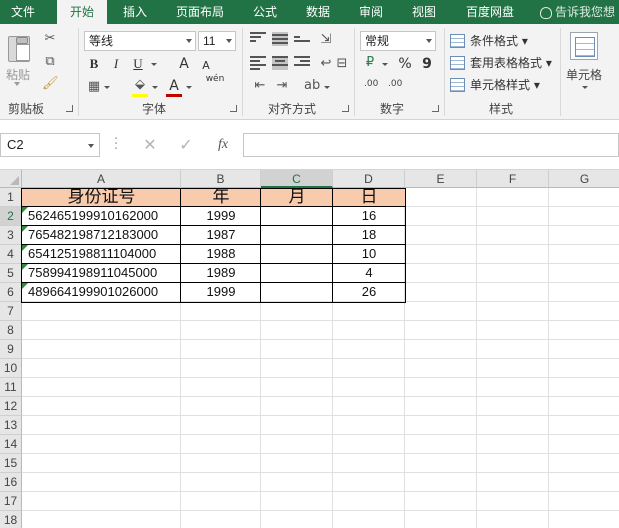 The width and height of the screenshot is (619, 528). I want to click on paste-dropdown-icon, so click(17, 84).